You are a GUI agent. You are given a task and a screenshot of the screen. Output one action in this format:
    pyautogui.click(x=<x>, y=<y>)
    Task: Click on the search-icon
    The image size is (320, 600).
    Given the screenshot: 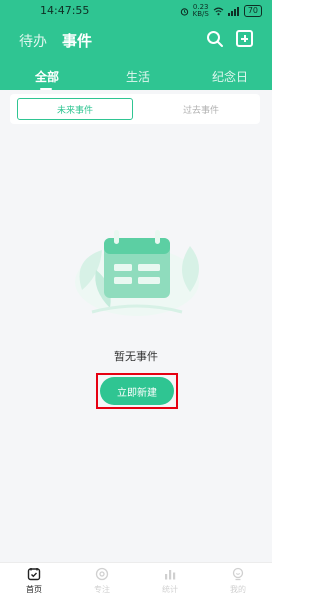 What is the action you would take?
    pyautogui.click(x=215, y=39)
    